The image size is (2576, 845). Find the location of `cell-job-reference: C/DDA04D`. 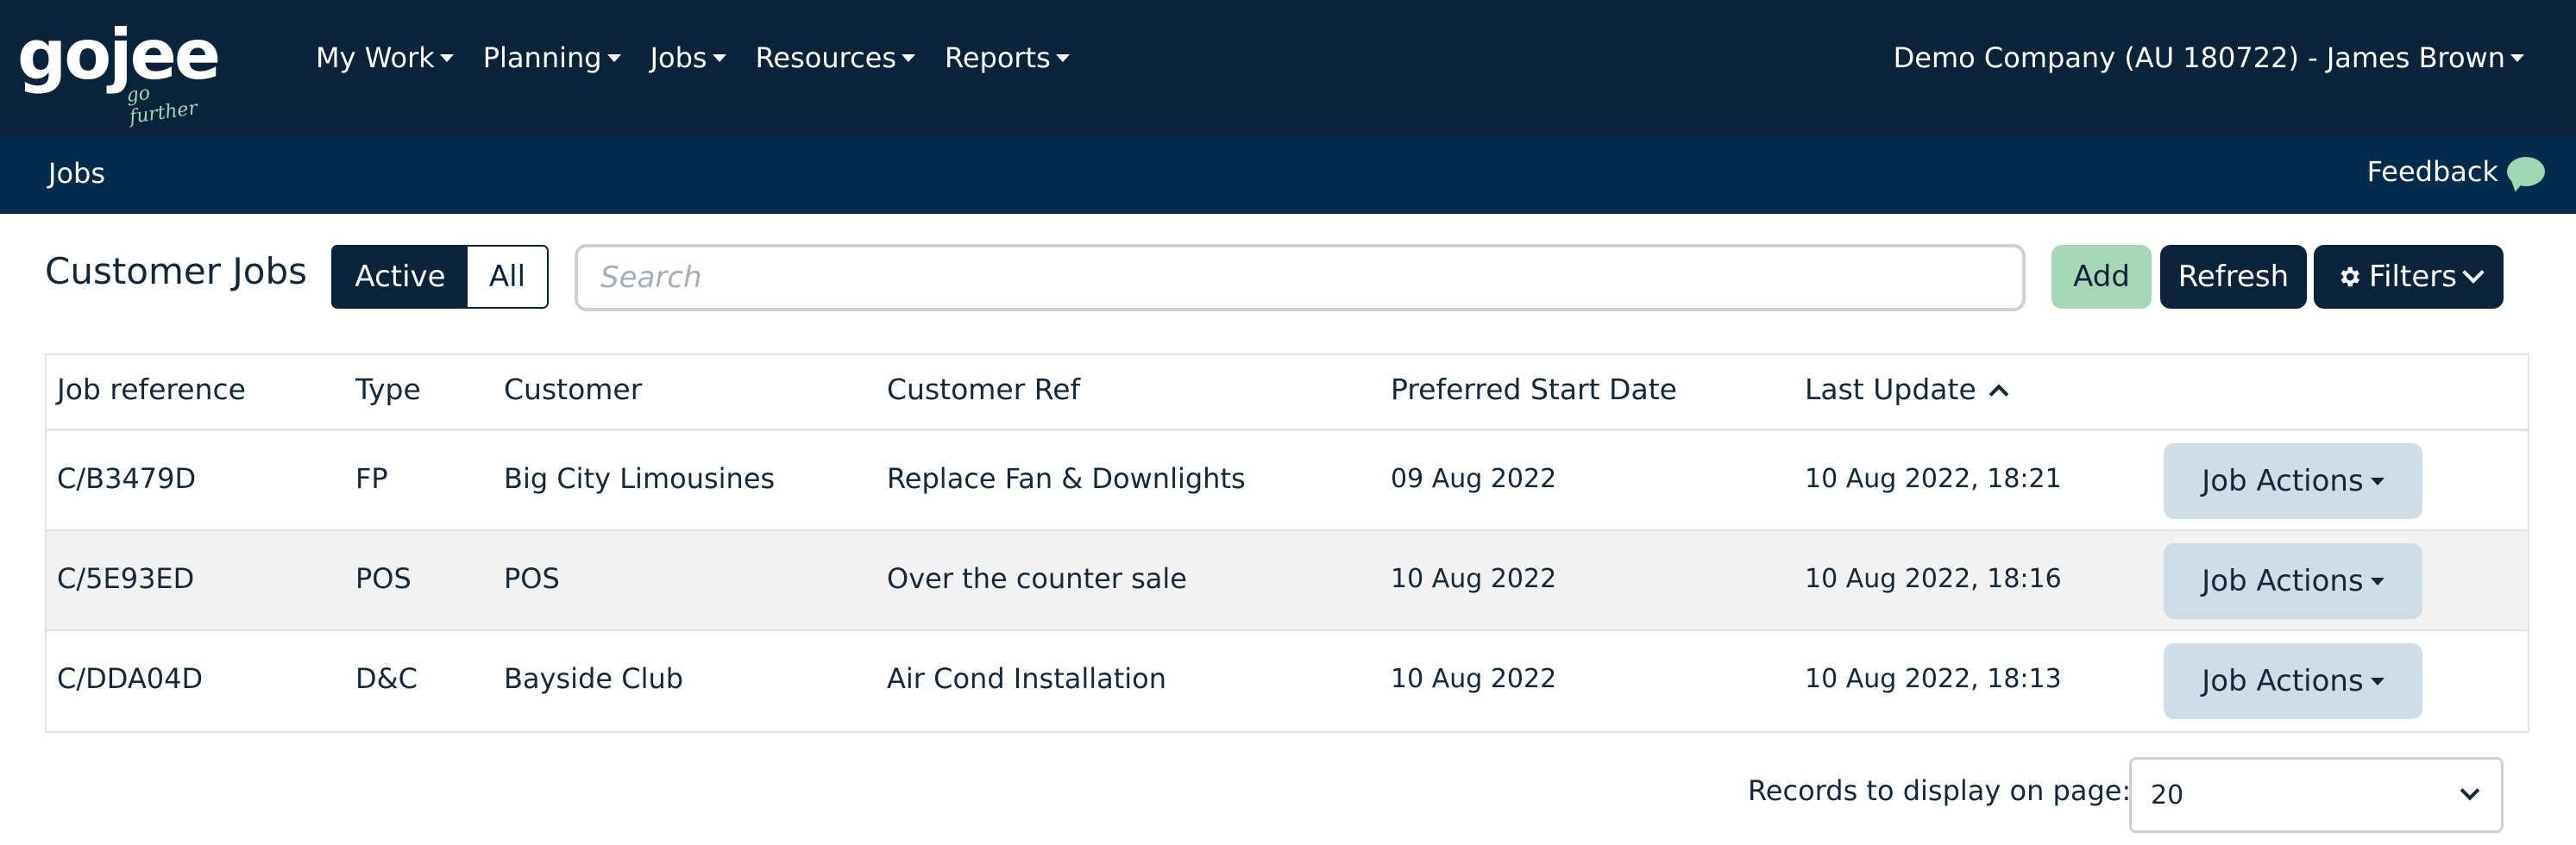

cell-job-reference: C/DDA04D is located at coordinates (130, 678).